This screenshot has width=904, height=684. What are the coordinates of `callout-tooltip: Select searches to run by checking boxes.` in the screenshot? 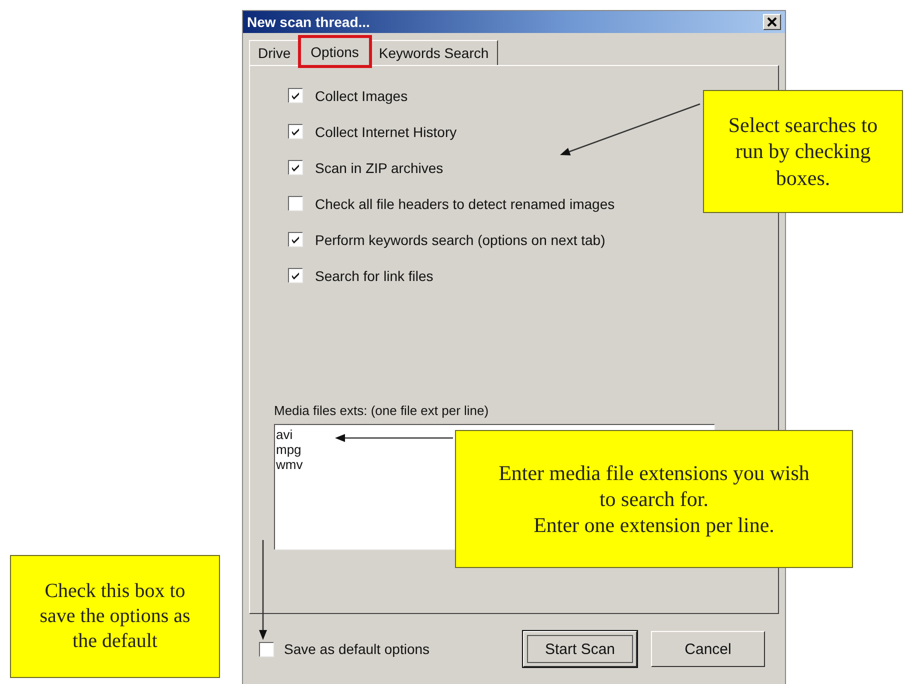 It's located at (803, 151).